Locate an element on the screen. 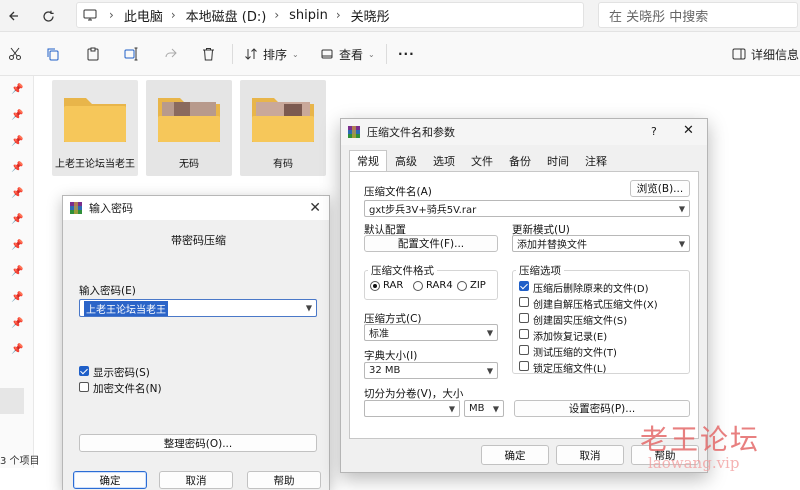  format-group-title: 压缩文件格式 is located at coordinates (402, 270).